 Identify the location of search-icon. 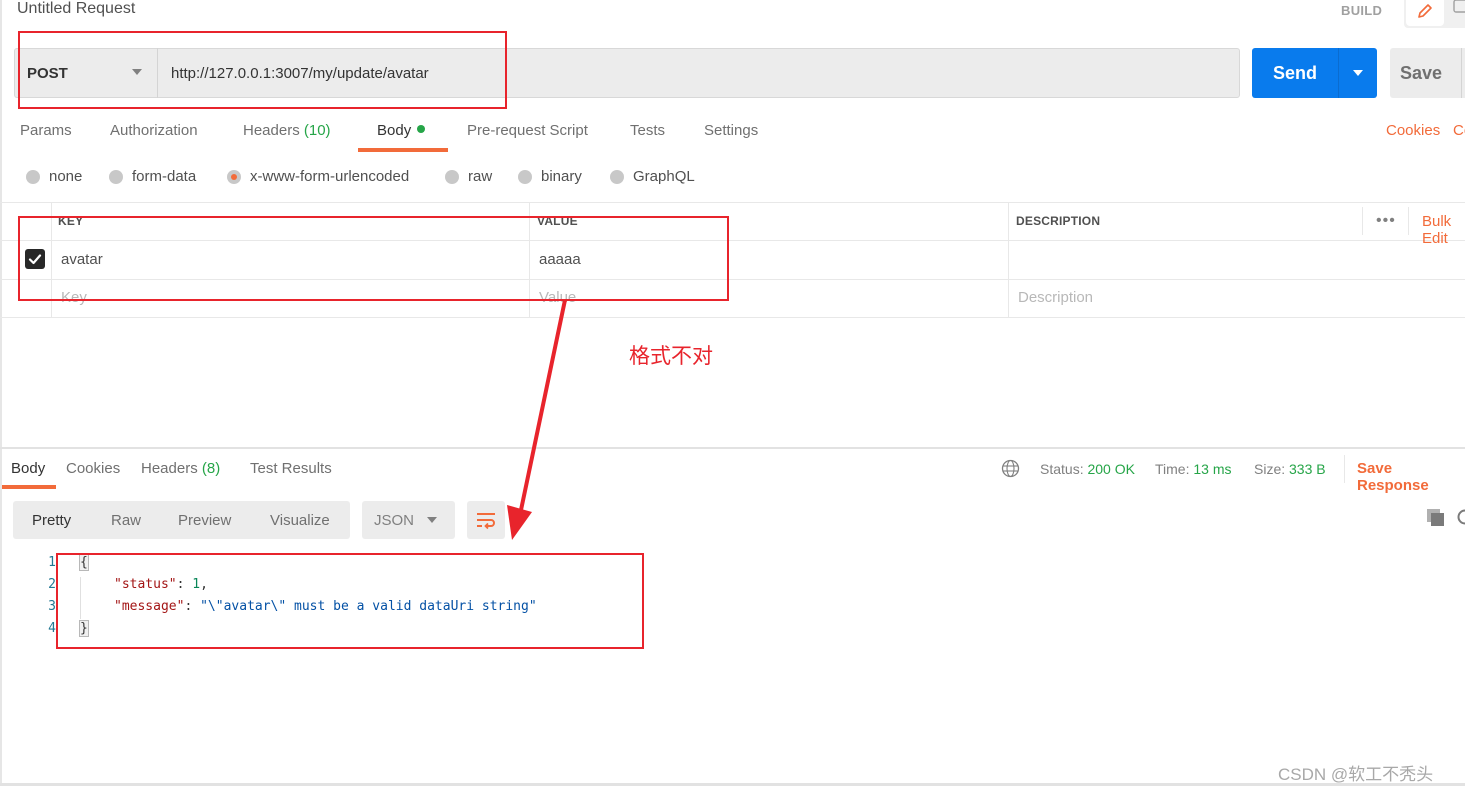
(1460, 519).